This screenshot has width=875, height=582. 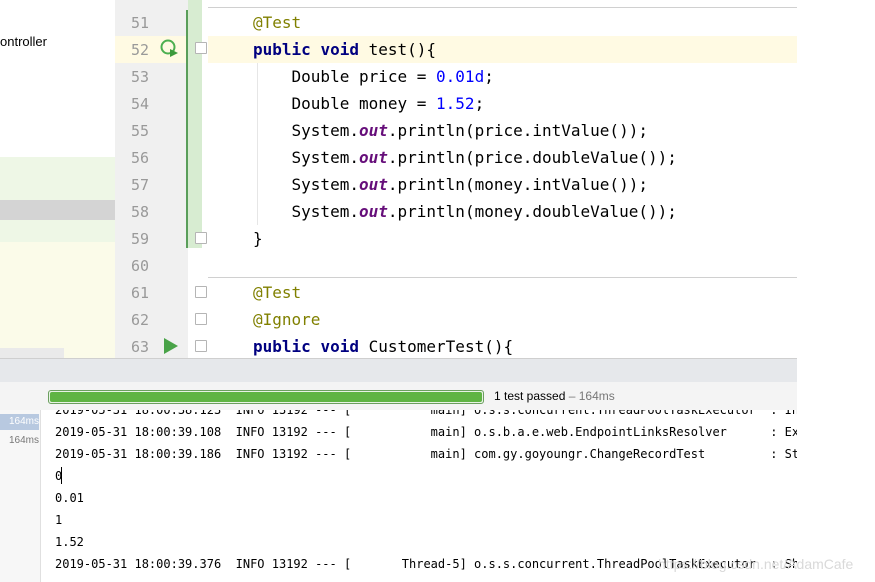 What do you see at coordinates (836, 291) in the screenshot?
I see `editor-right-margin` at bounding box center [836, 291].